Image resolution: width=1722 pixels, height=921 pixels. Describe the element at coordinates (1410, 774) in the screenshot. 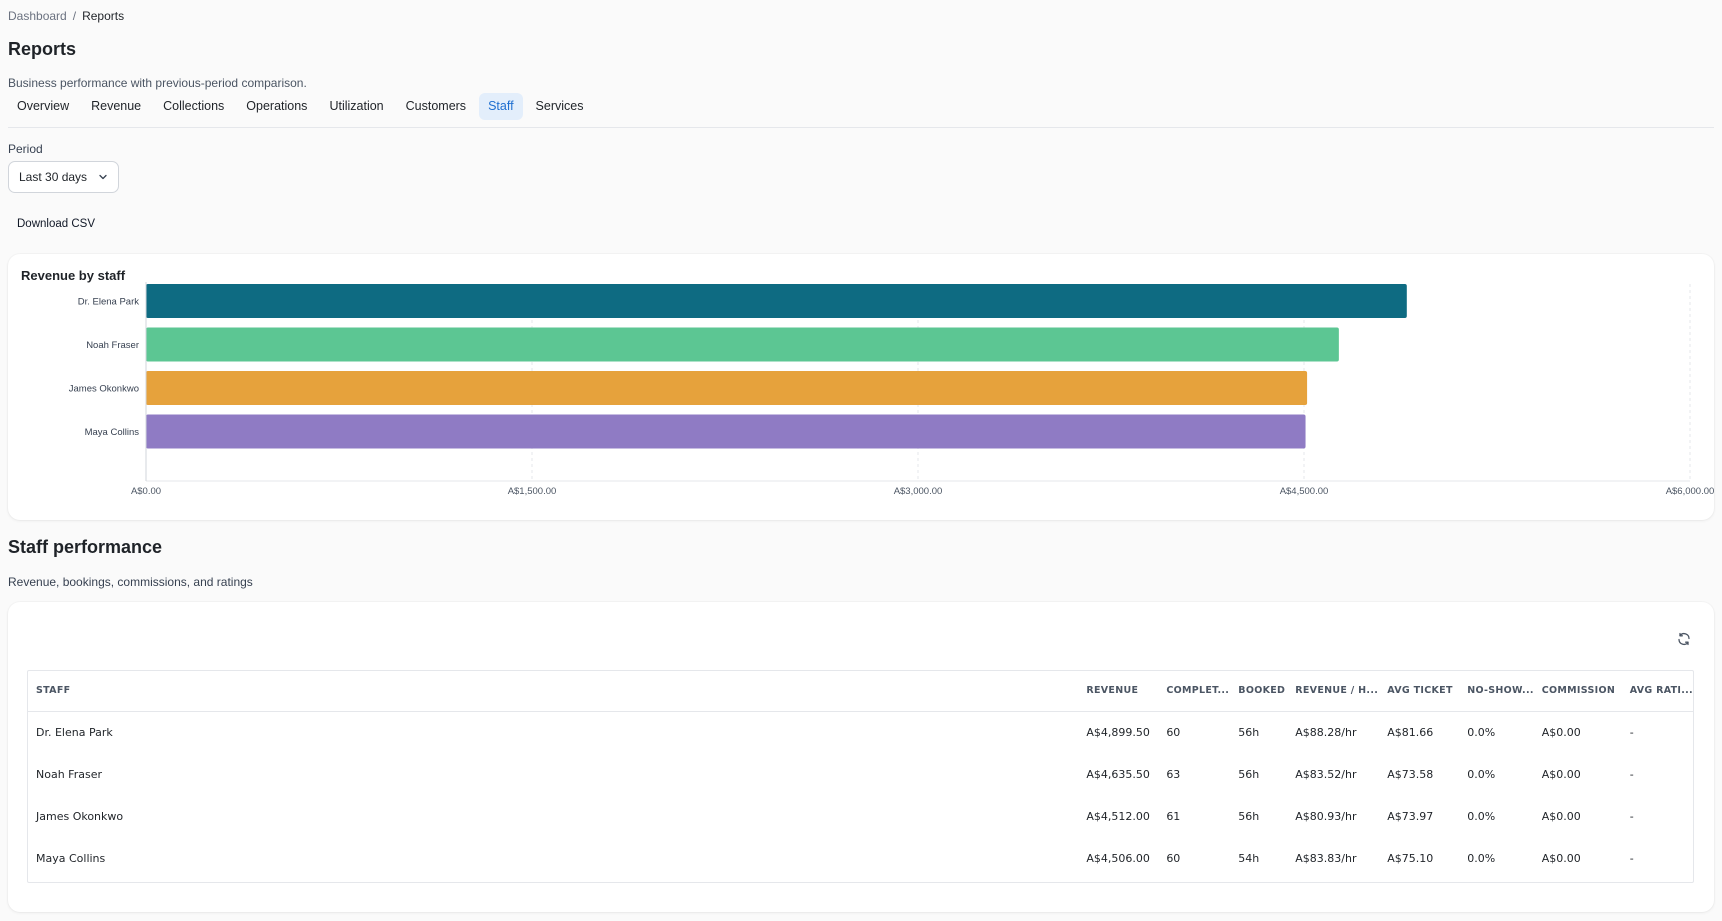

I see `cell-avg-ticket: A$73.58` at that location.